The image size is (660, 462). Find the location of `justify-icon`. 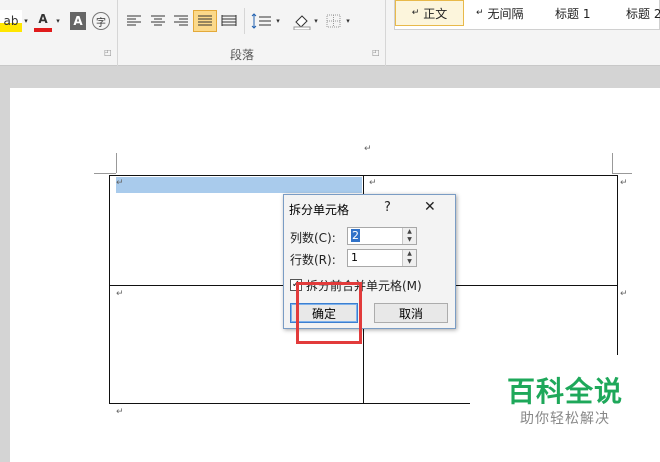

justify-icon is located at coordinates (205, 20).